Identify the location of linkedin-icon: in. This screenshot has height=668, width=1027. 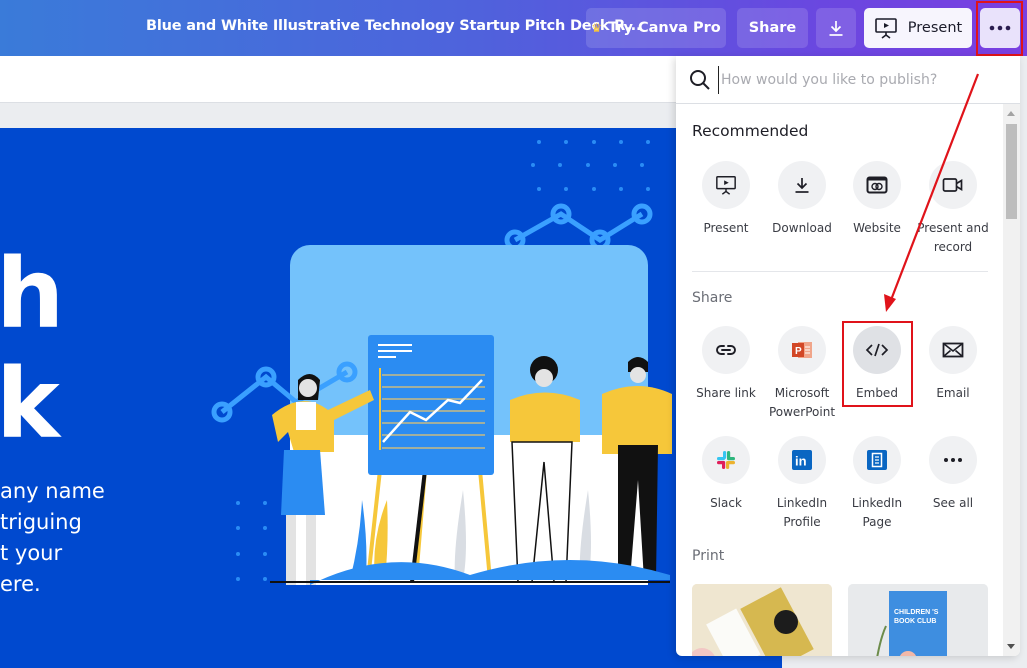
(802, 460).